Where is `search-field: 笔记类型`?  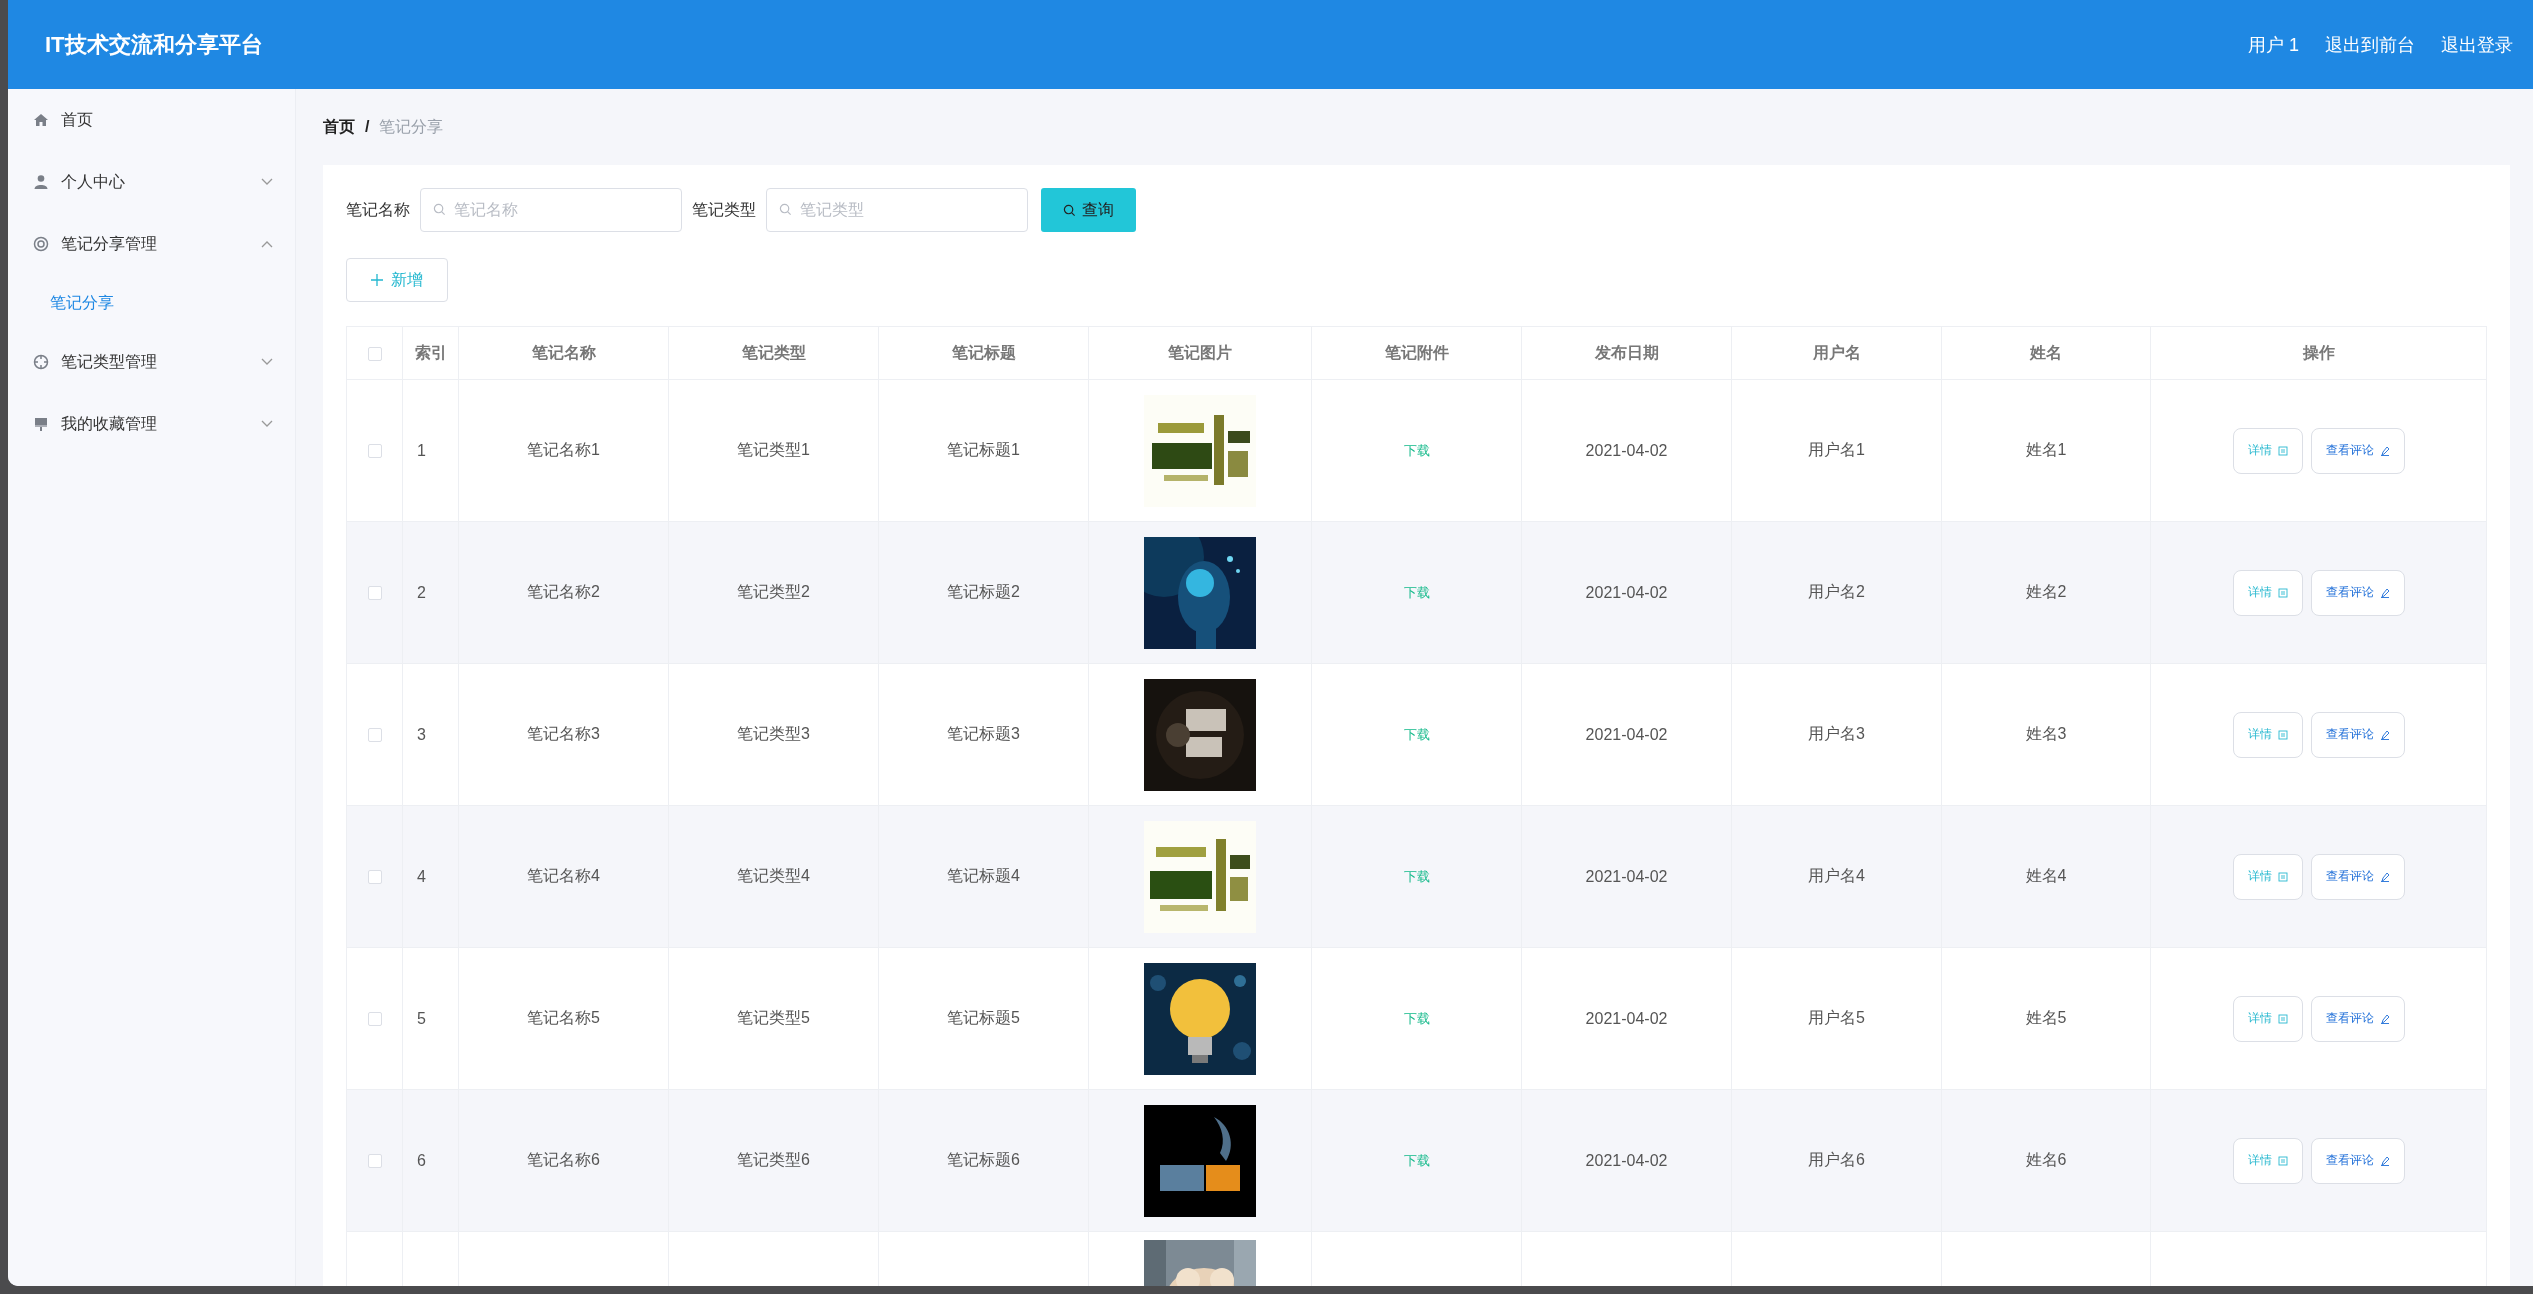
search-field: 笔记类型 is located at coordinates (897, 210).